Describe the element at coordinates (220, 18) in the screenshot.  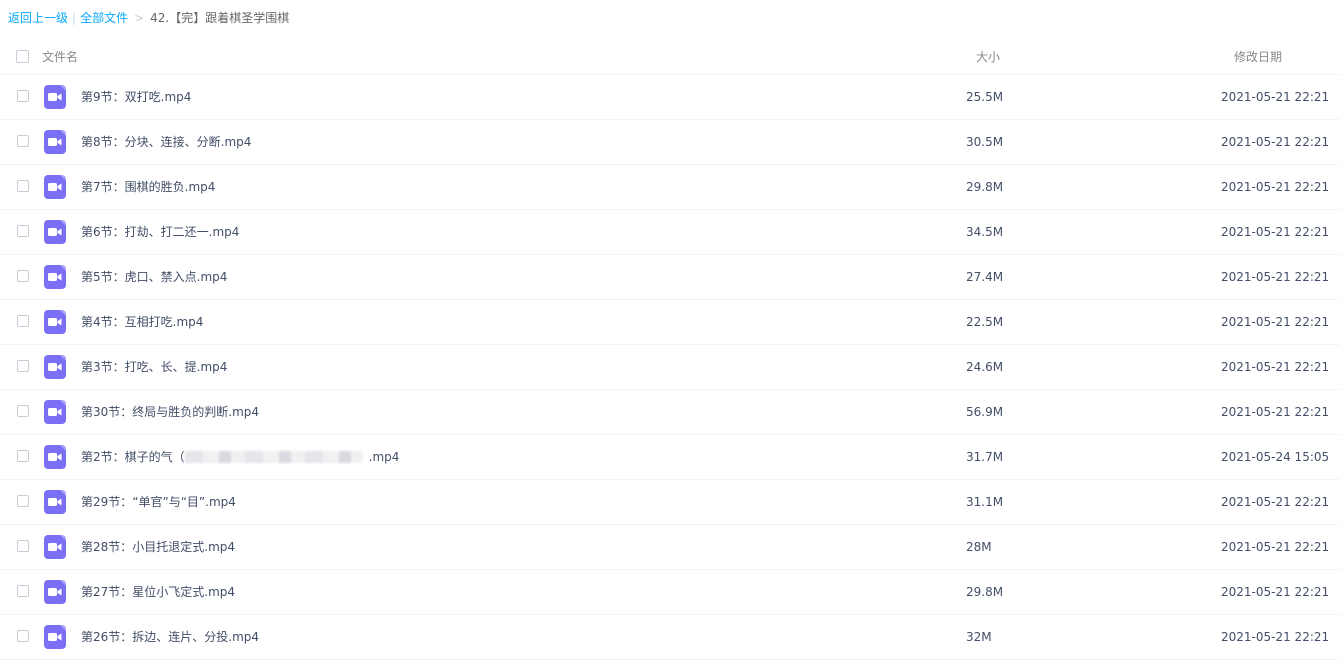
I see `current-folder: 42.【完】跟着棋圣学围棋` at that location.